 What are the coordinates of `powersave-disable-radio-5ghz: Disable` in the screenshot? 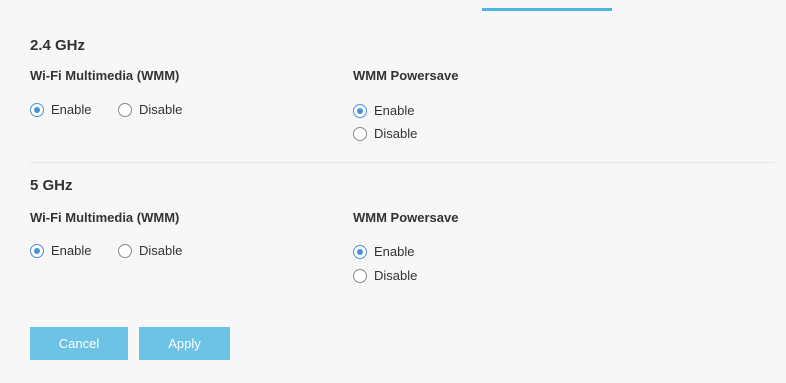 It's located at (385, 275).